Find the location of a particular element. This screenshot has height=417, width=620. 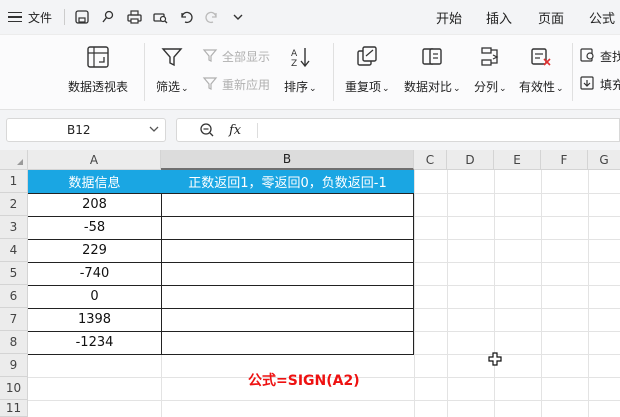

split-column-icon is located at coordinates (490, 58).